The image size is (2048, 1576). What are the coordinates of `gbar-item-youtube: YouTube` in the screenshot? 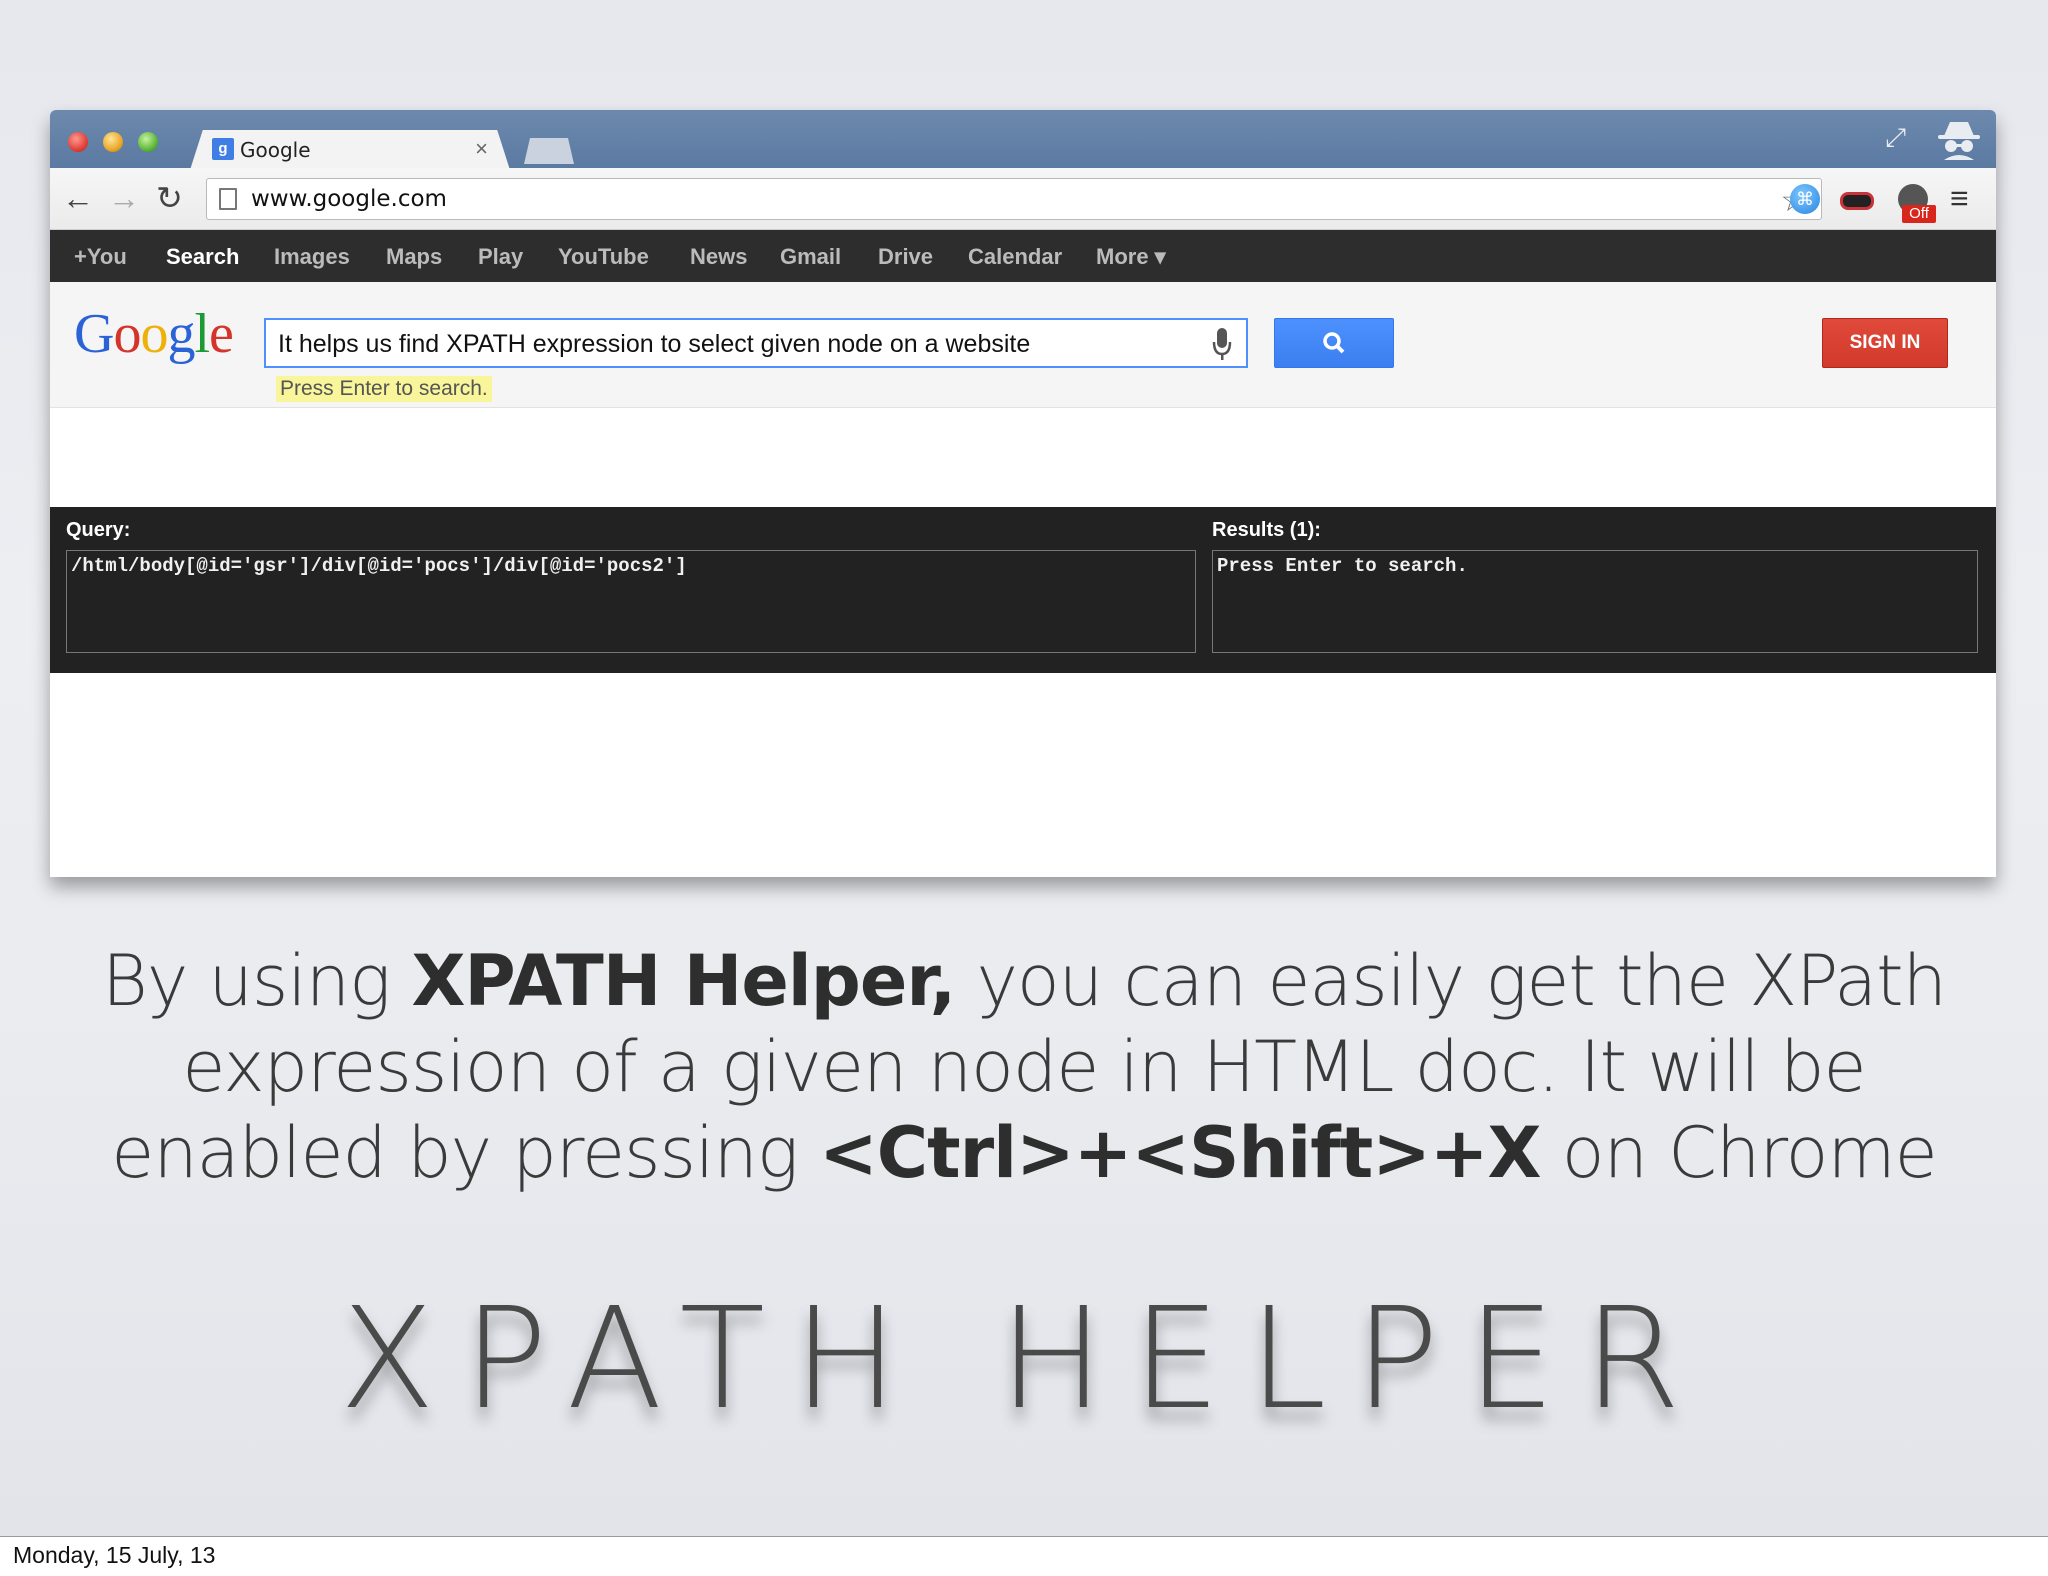 It's located at (603, 257).